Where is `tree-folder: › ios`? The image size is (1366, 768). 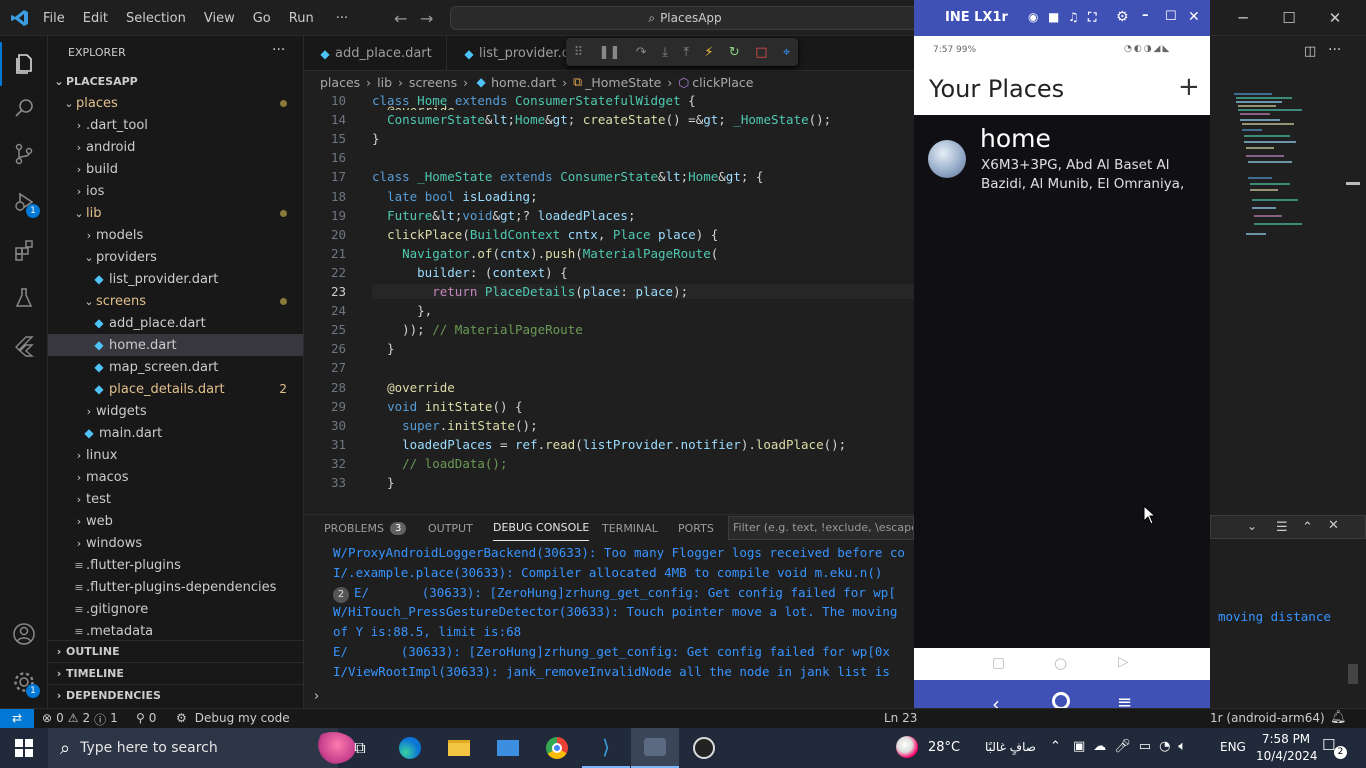
tree-folder: › ios is located at coordinates (175, 191).